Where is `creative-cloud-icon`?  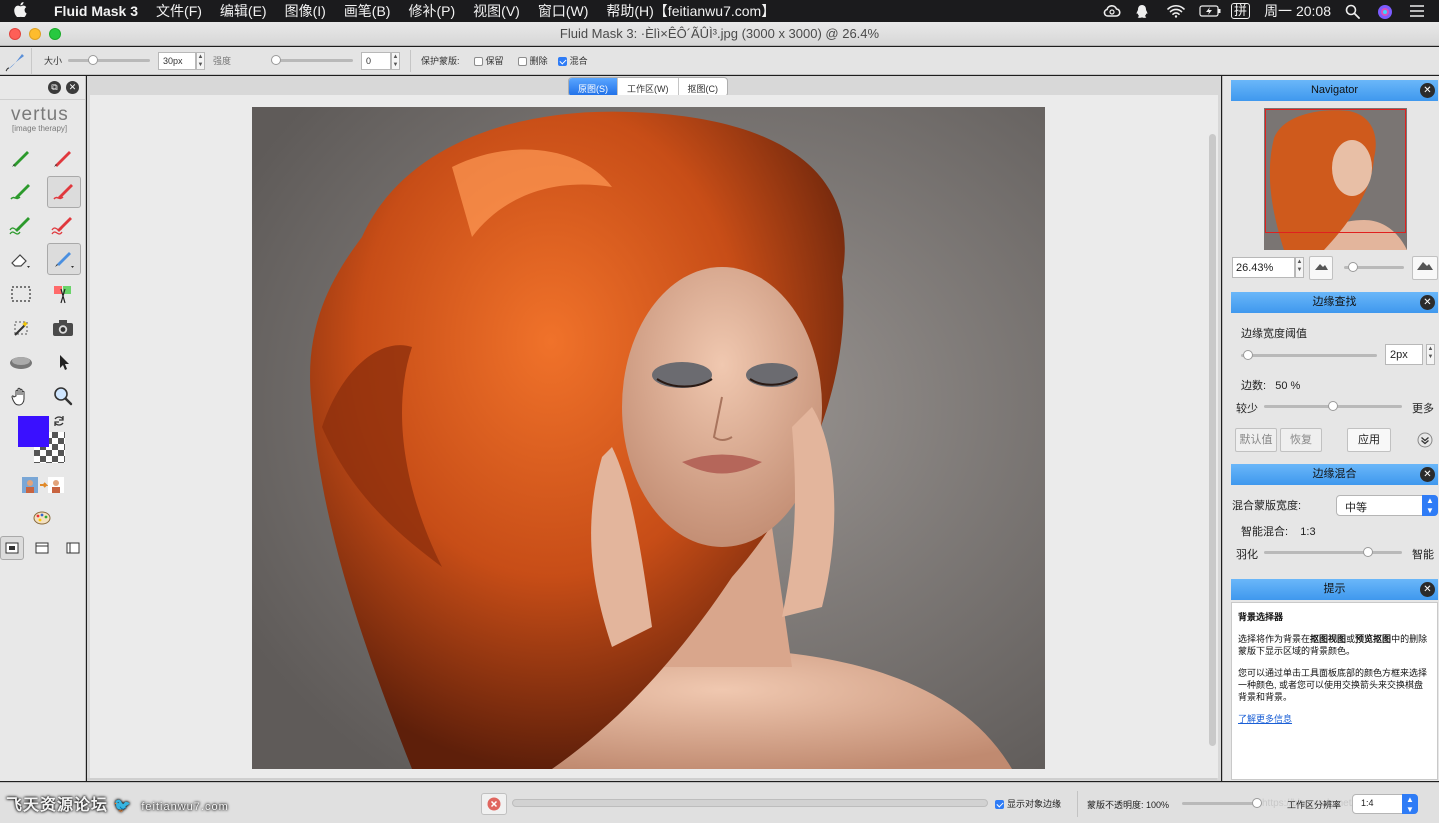
creative-cloud-icon is located at coordinates (1112, 11).